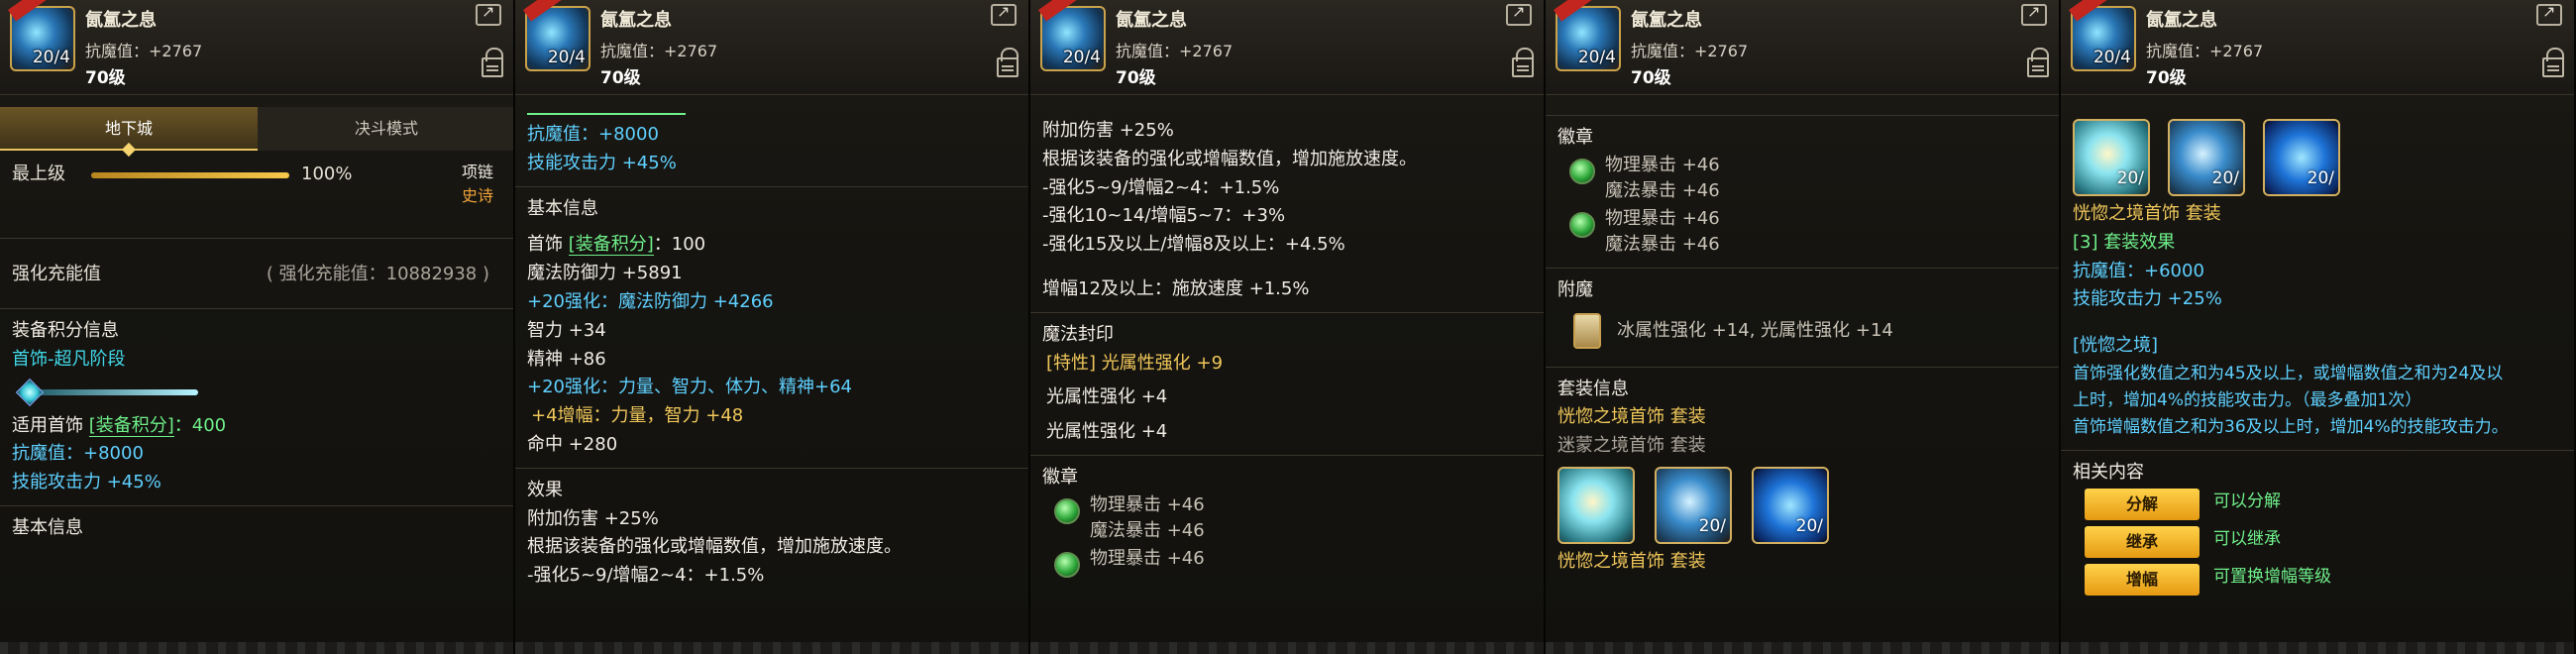  I want to click on resist-stat: 抗魔值：+6000, so click(2138, 270).